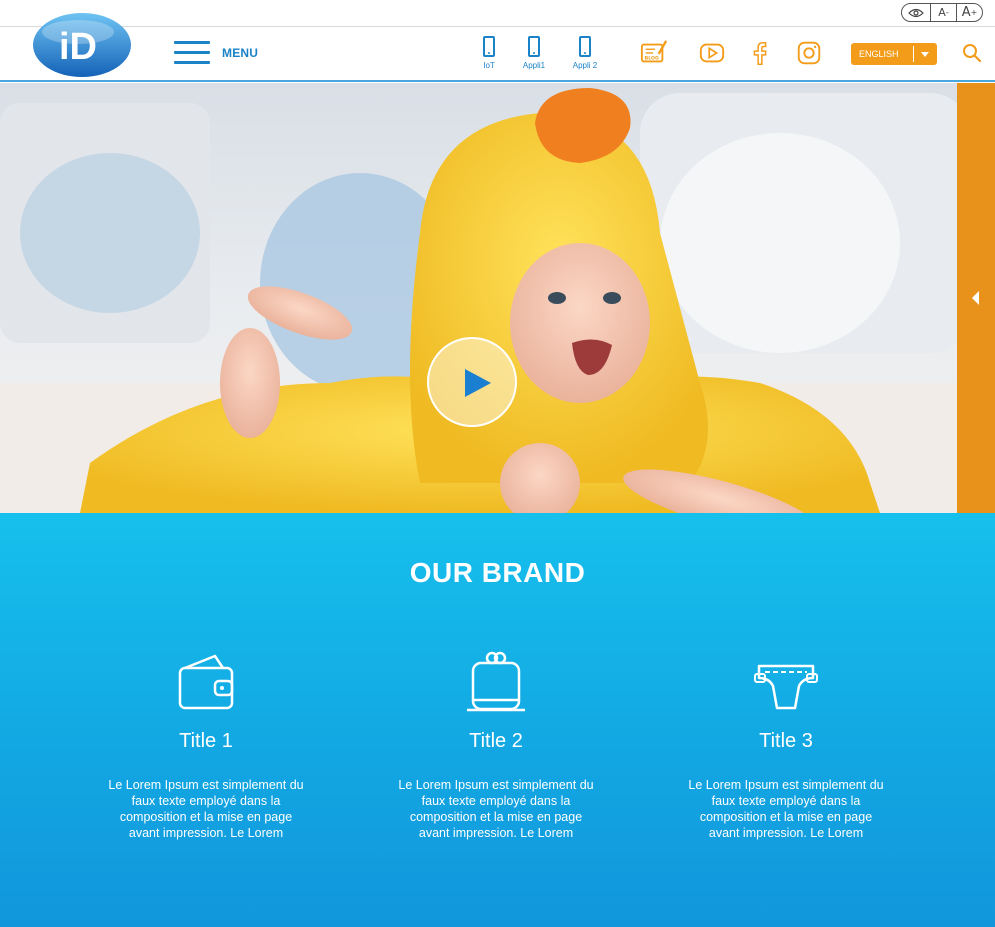 The image size is (995, 927). Describe the element at coordinates (472, 382) in the screenshot. I see `play-video-button` at that location.